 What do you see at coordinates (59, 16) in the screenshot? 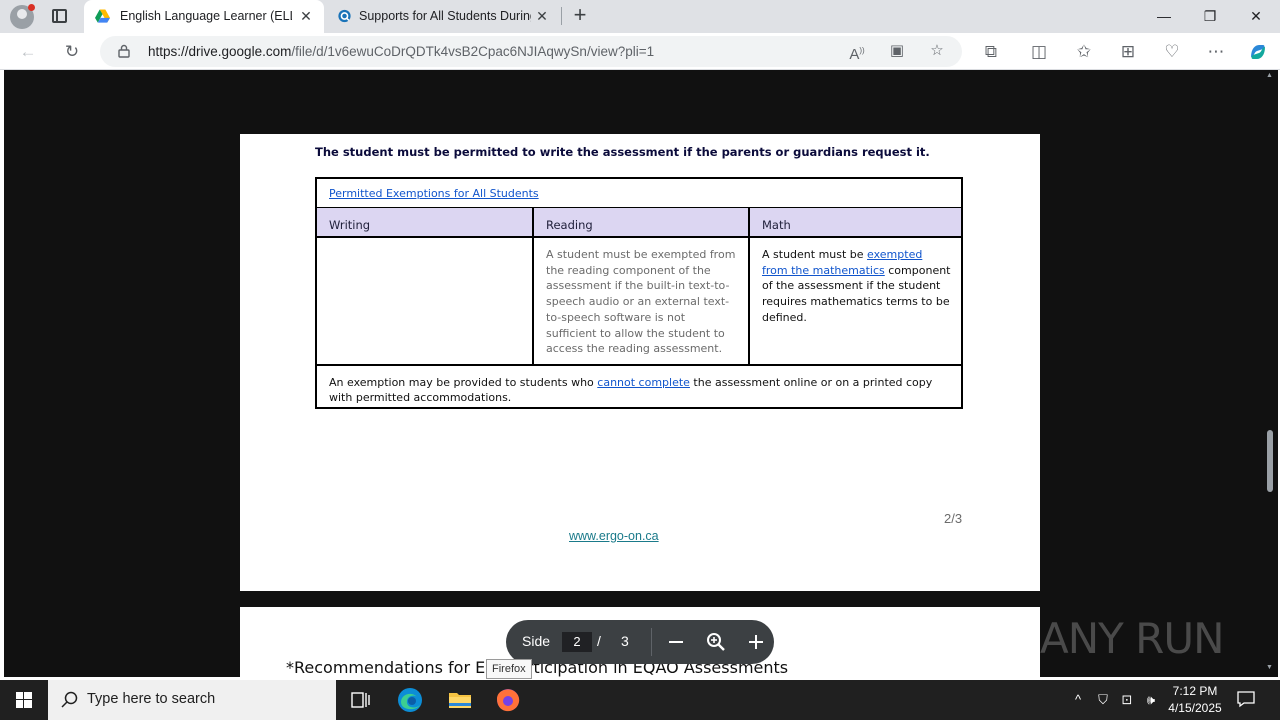
I see `tab-actions-icon` at bounding box center [59, 16].